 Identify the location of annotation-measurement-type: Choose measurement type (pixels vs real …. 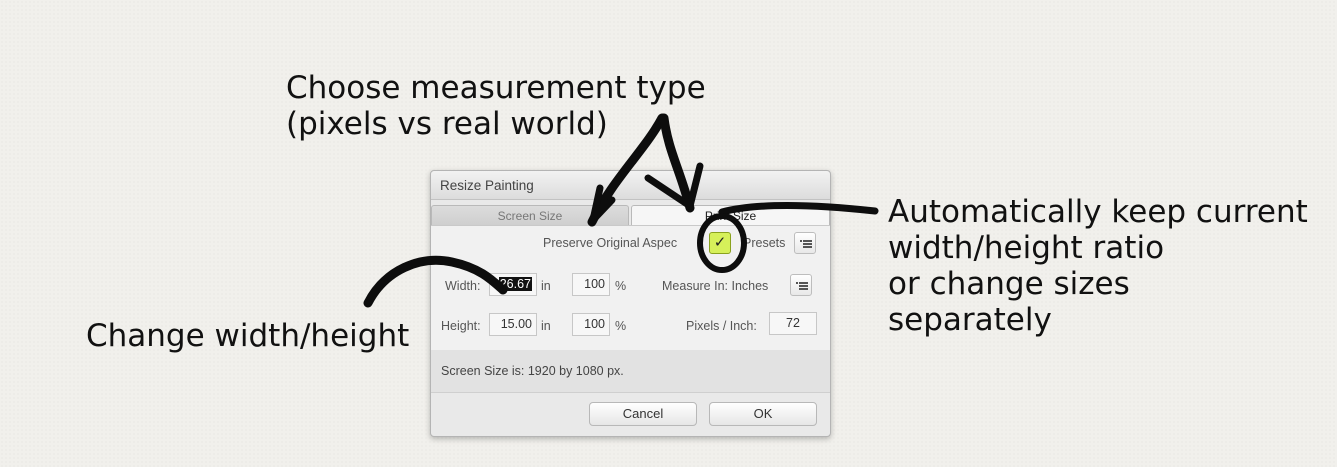
(496, 106).